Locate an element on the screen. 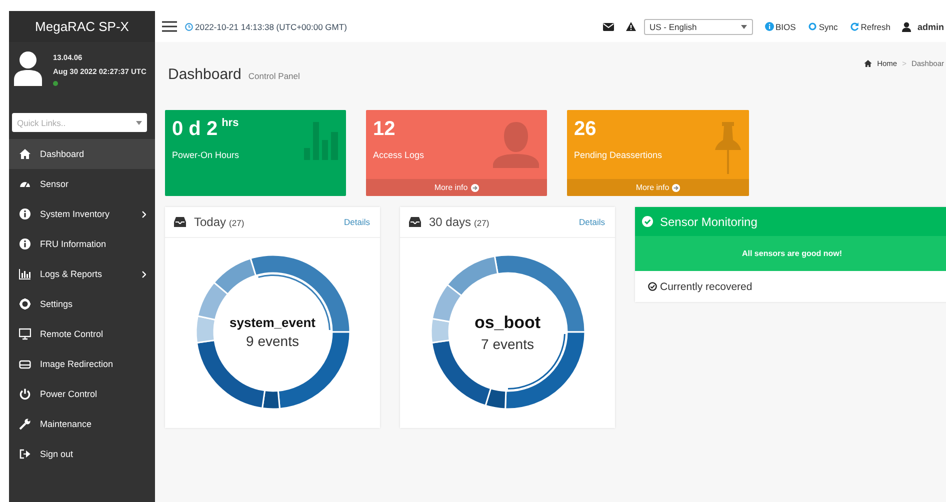 The height and width of the screenshot is (502, 946). event-count: 9 events is located at coordinates (272, 341).